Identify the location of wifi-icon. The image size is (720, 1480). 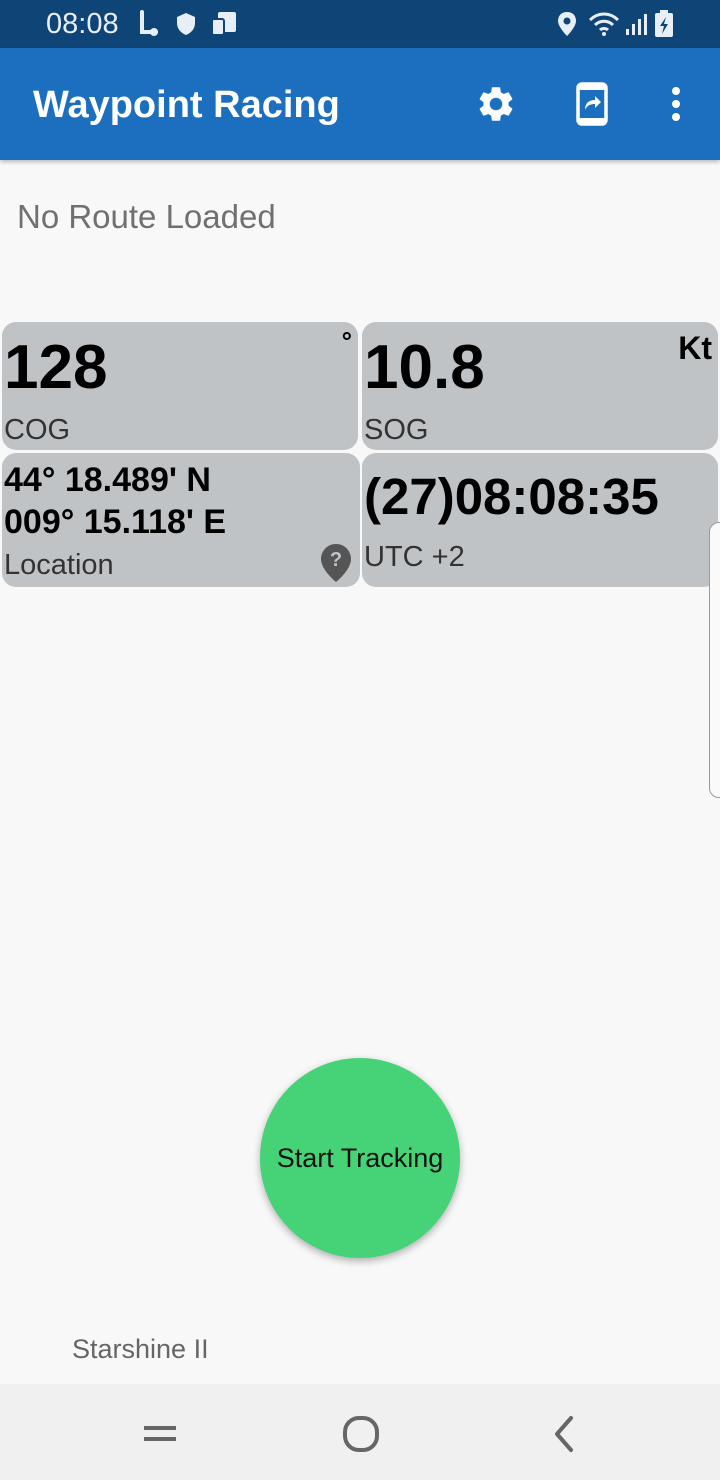
(604, 24).